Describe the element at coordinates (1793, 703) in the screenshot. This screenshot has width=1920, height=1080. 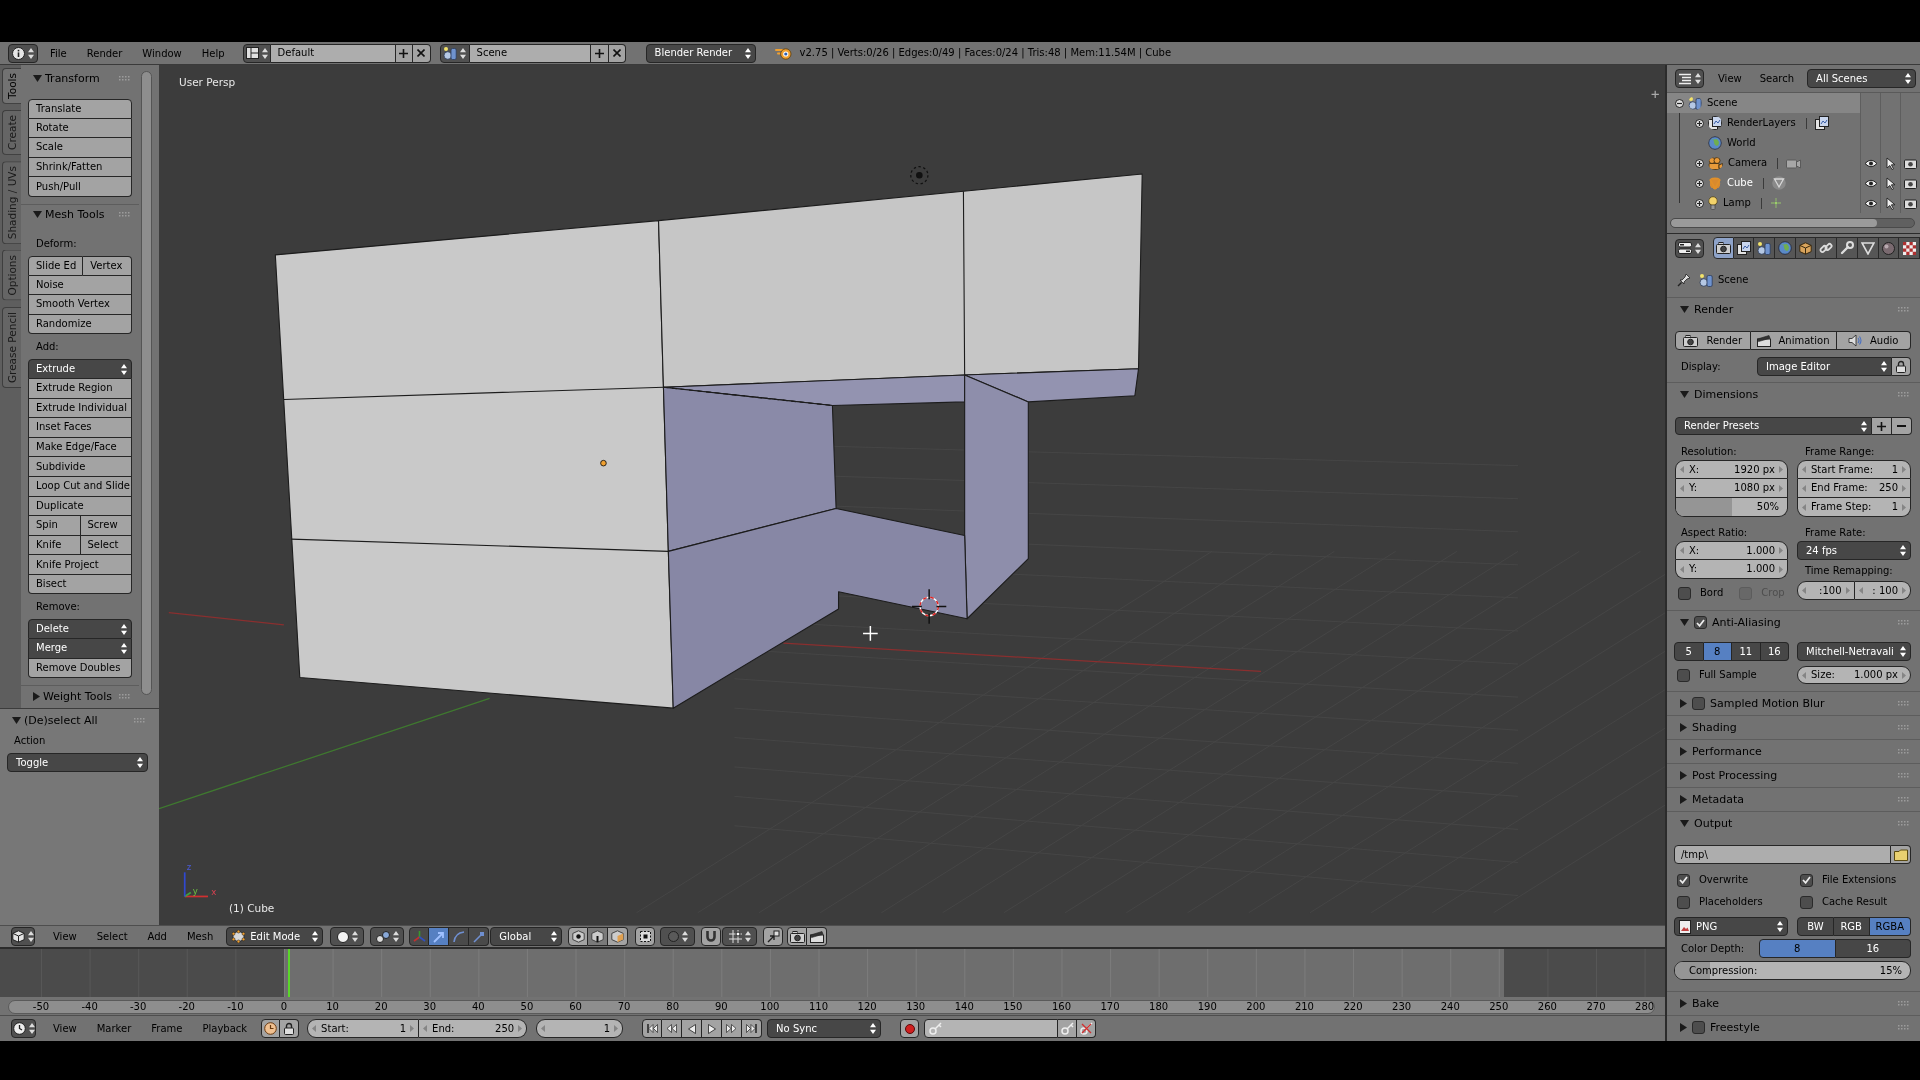
I see `panel-header: Sampled Motion Blur` at that location.